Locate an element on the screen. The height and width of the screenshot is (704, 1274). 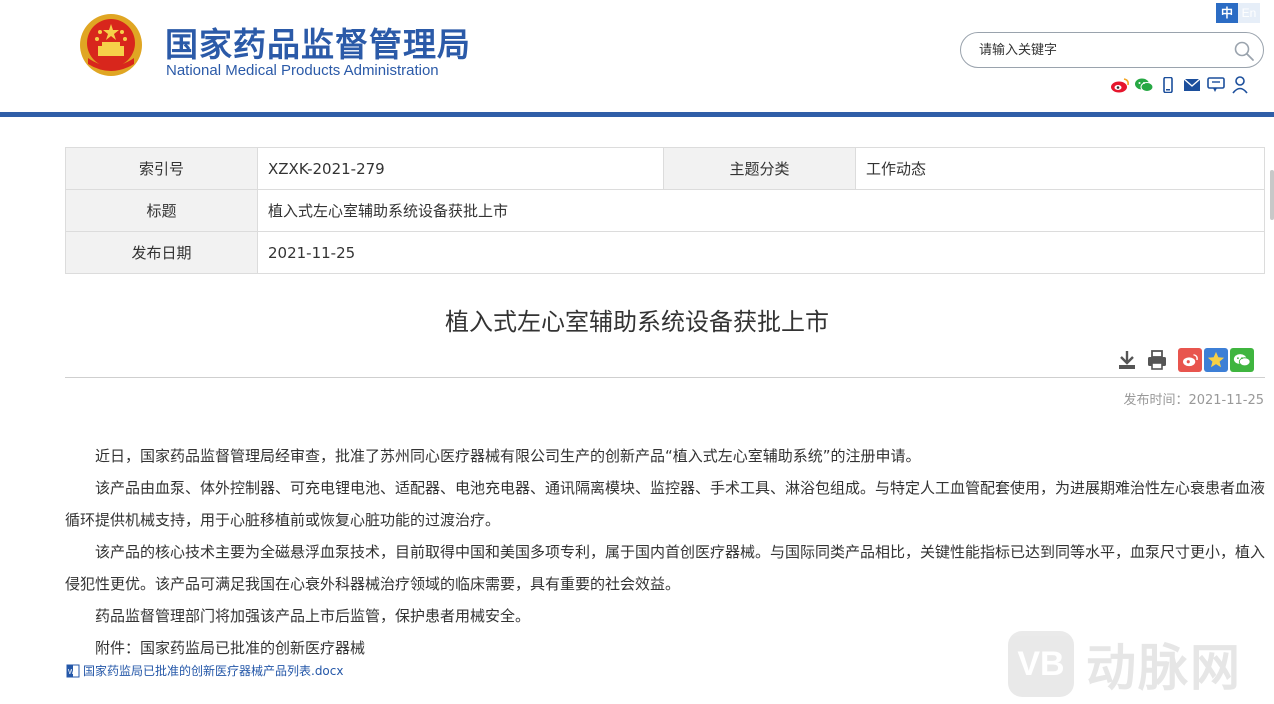
table-row: 标题 植入式左心室辅助系统设备获批上市 is located at coordinates (665, 210).